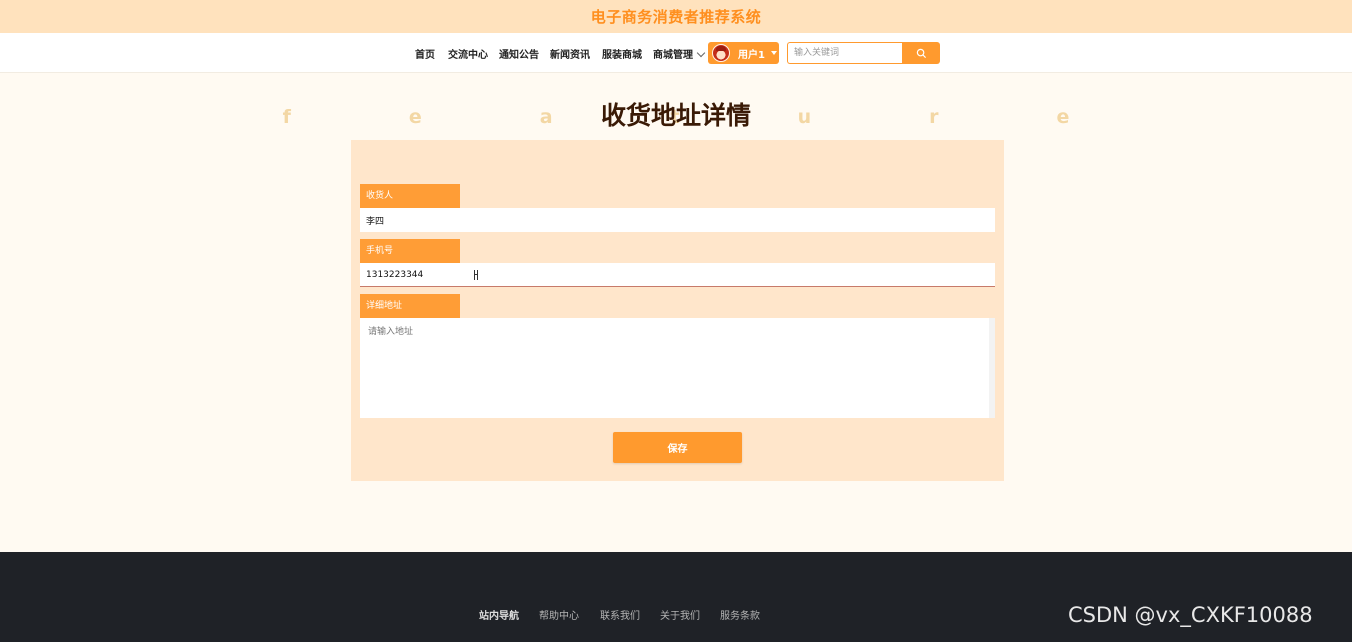 The image size is (1352, 642). Describe the element at coordinates (519, 53) in the screenshot. I see `nav-item-notice: 通知公告` at that location.